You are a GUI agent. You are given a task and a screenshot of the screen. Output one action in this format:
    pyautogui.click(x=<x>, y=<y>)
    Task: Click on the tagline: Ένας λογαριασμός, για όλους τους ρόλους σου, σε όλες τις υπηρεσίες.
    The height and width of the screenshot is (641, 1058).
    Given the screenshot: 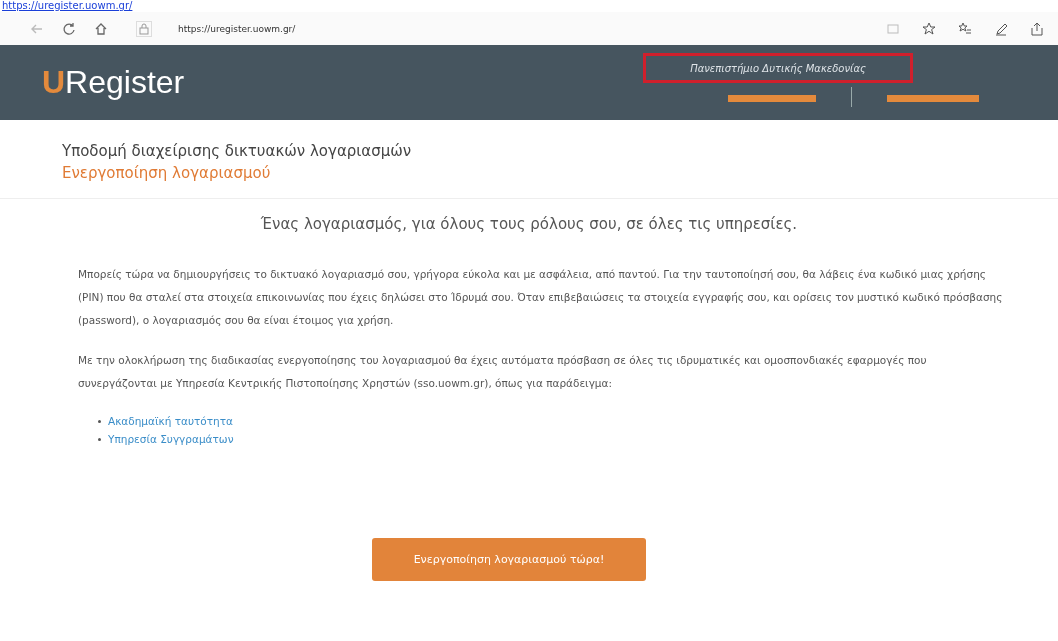 What is the action you would take?
    pyautogui.click(x=529, y=224)
    